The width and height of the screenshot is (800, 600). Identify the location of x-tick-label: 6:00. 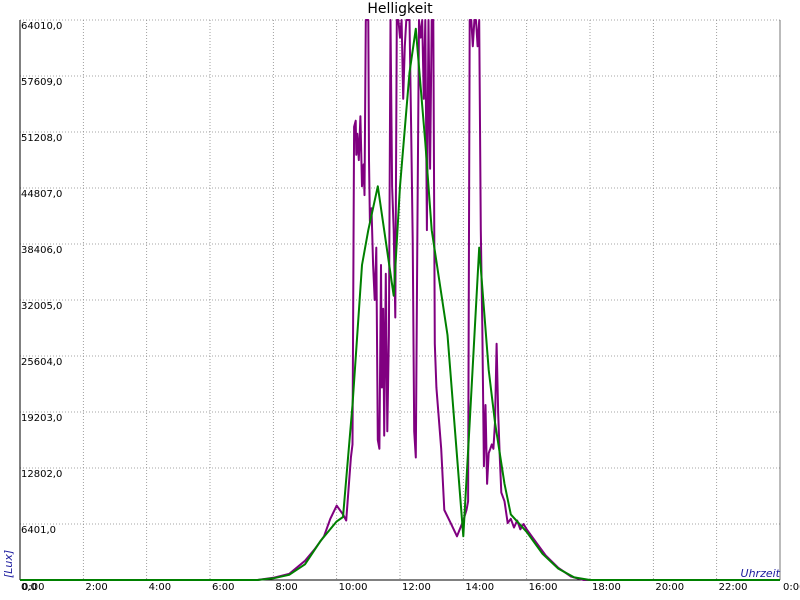
(223, 587).